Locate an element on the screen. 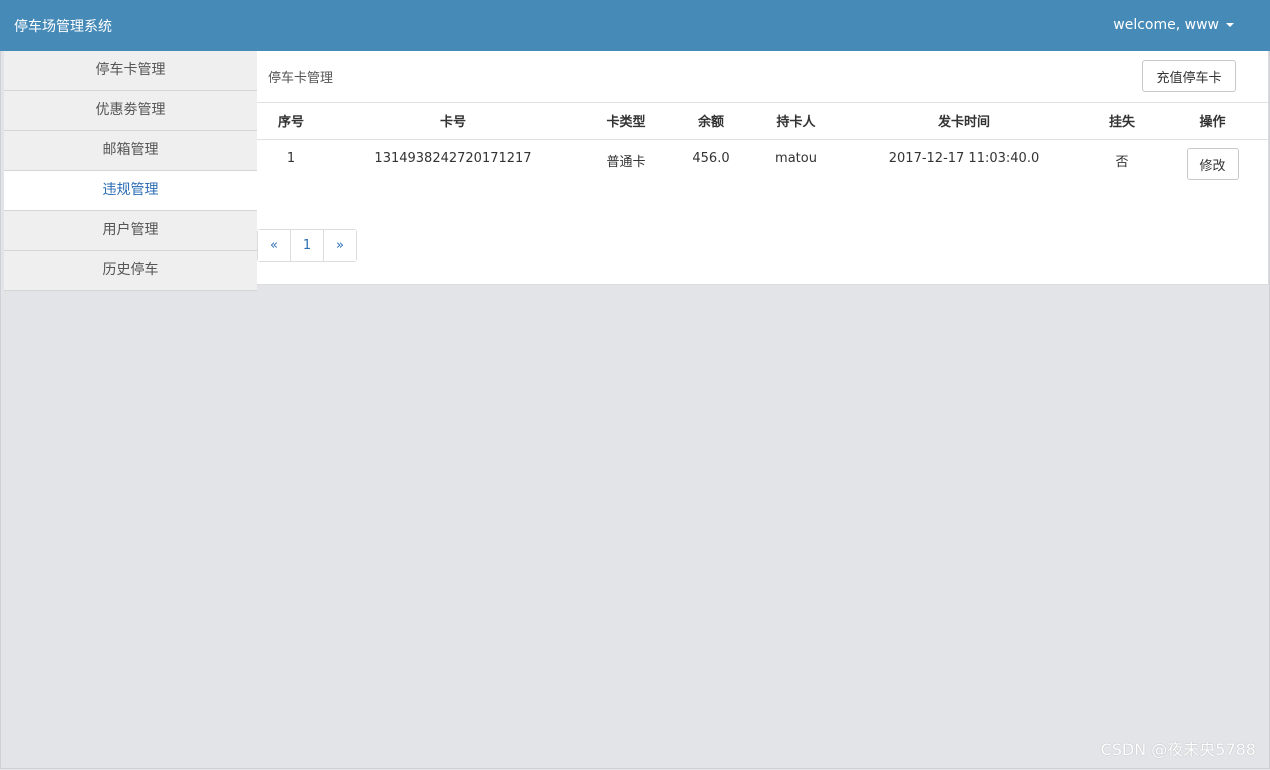 This screenshot has height=770, width=1270. pagination: « 1 » is located at coordinates (307, 245).